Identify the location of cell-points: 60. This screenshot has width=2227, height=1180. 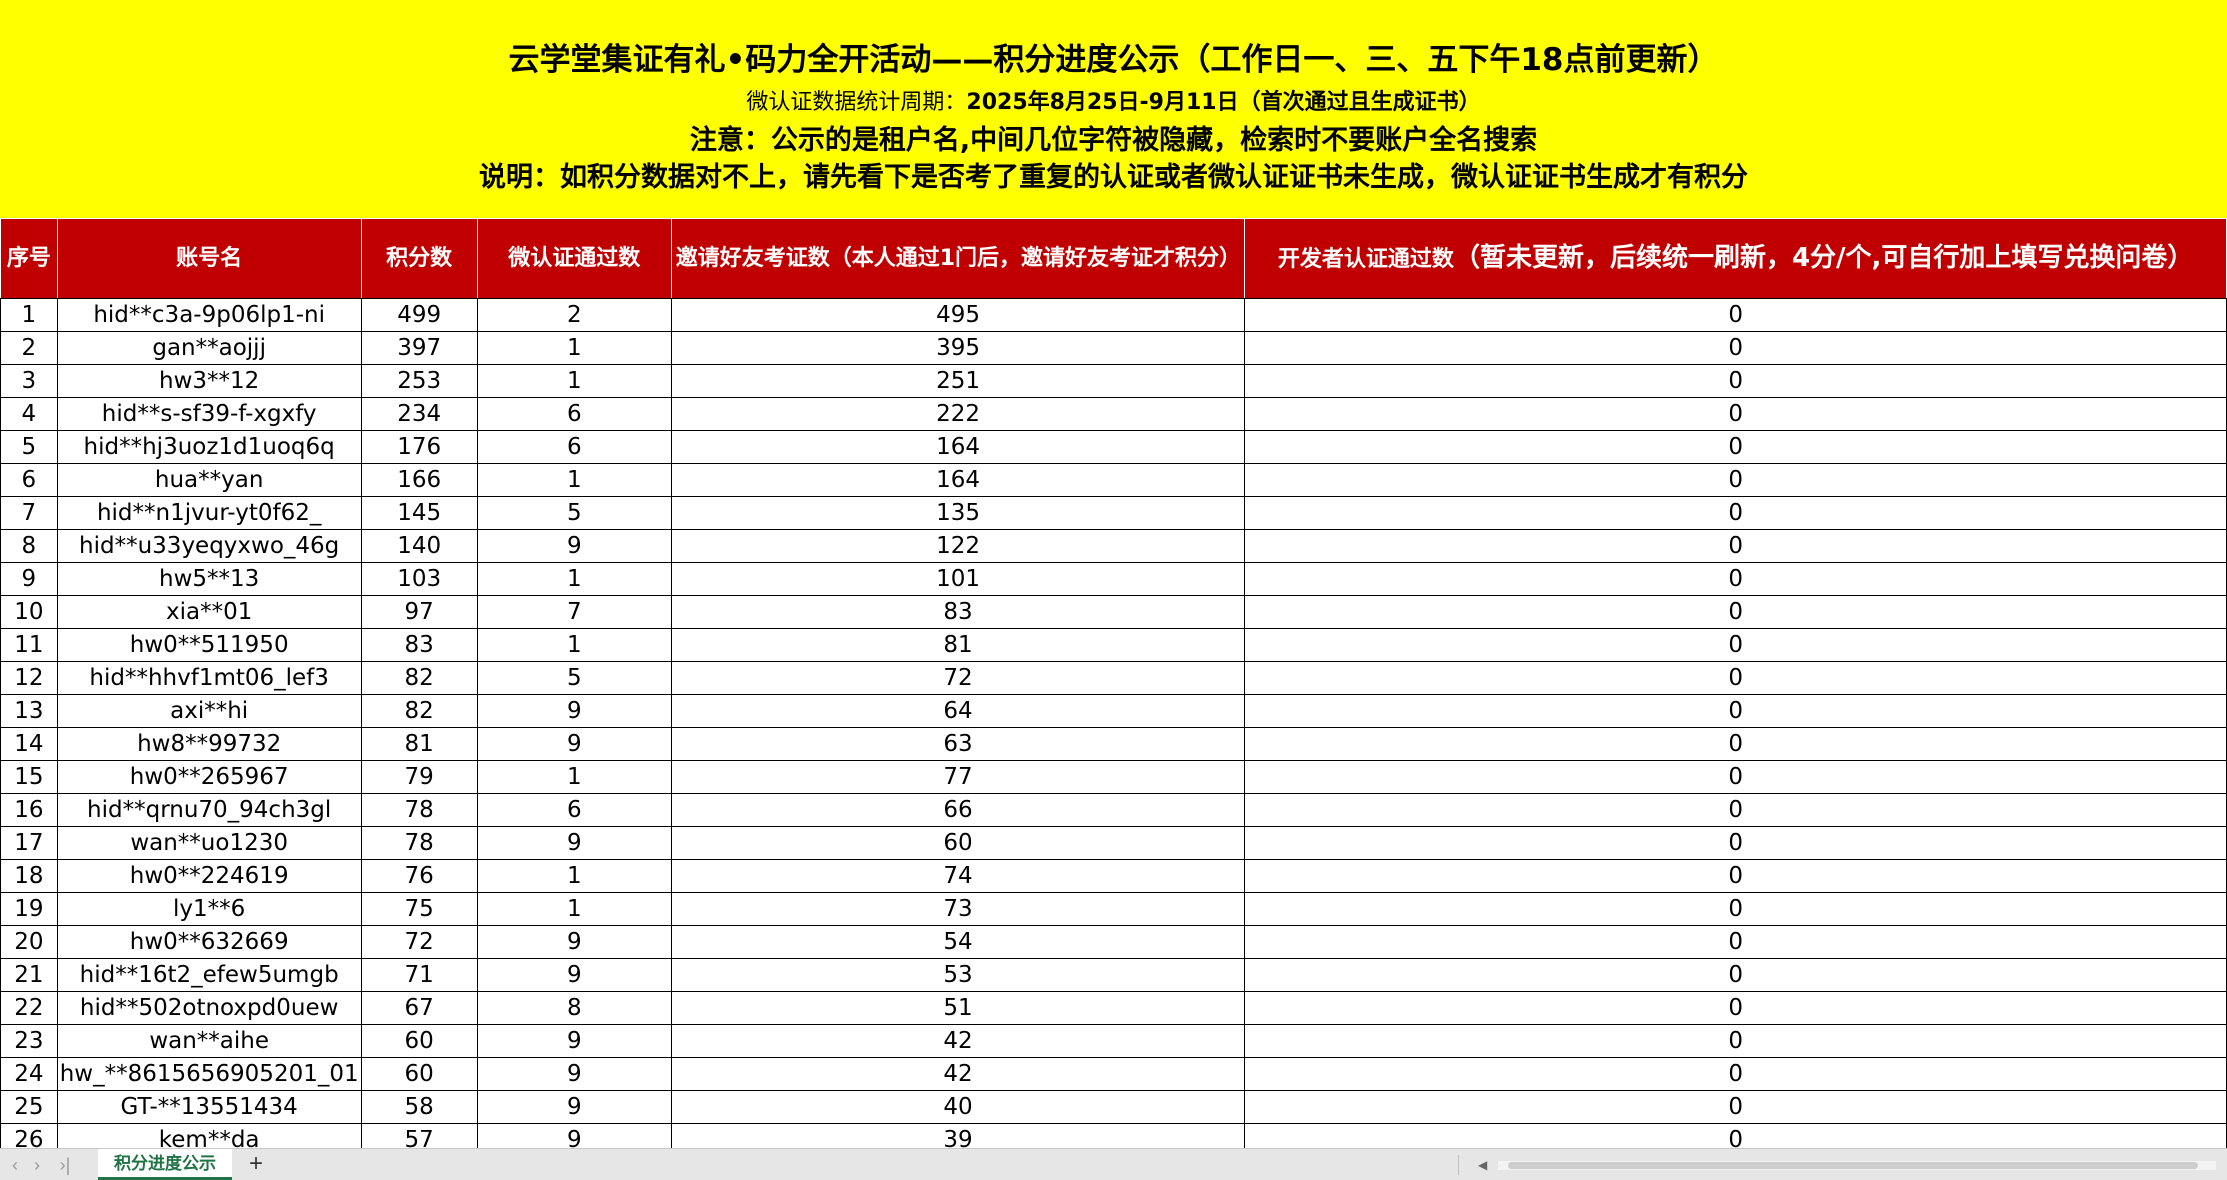
(419, 1041).